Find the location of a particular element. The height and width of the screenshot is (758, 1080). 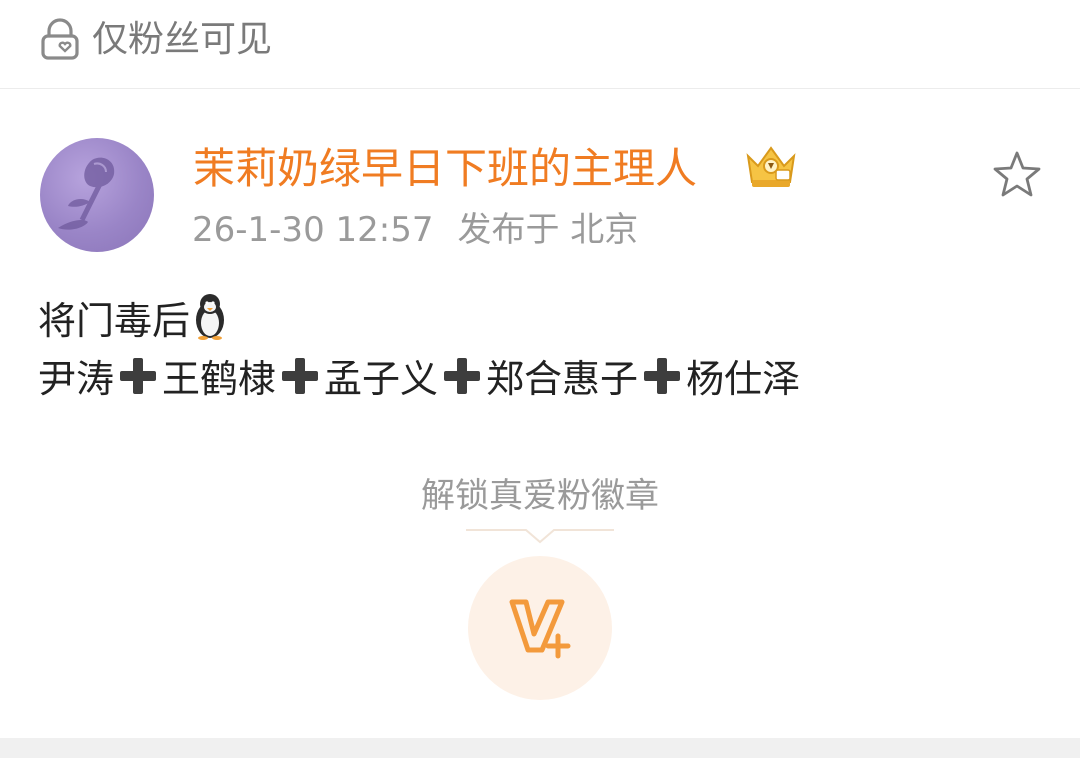

post-content-line-1: 将门毒后 is located at coordinates (134, 318).